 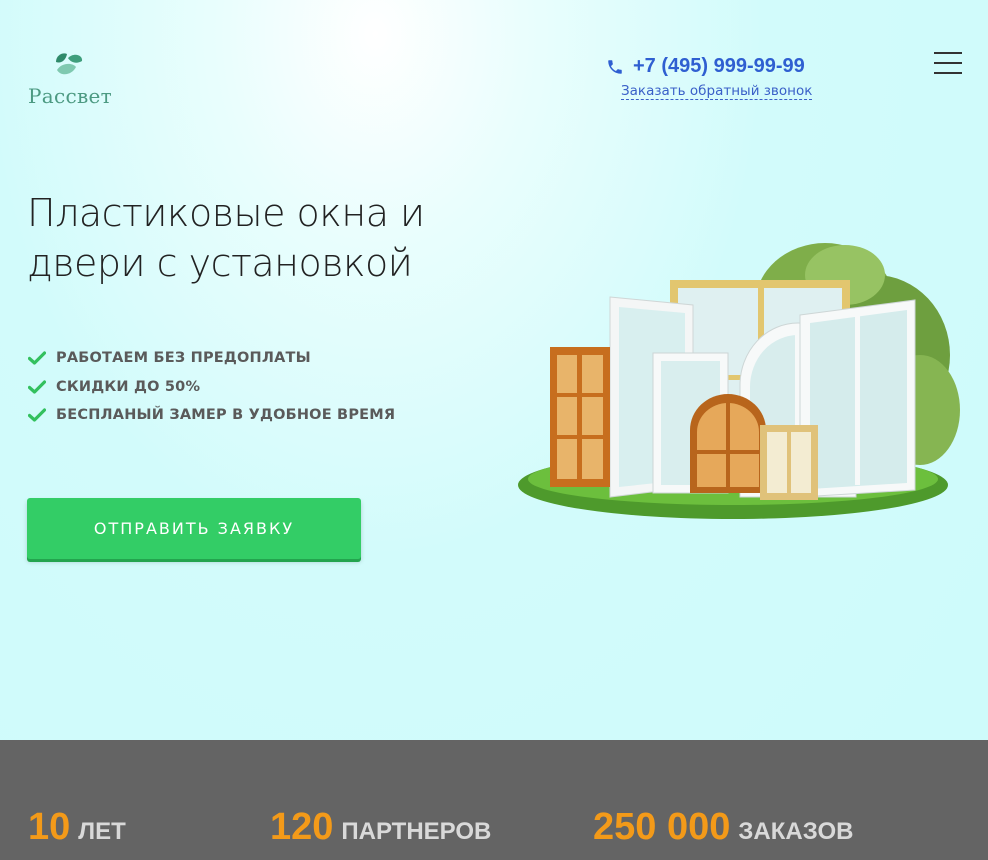 I want to click on stat-label: ПАРТНЕРОВ, so click(x=416, y=831).